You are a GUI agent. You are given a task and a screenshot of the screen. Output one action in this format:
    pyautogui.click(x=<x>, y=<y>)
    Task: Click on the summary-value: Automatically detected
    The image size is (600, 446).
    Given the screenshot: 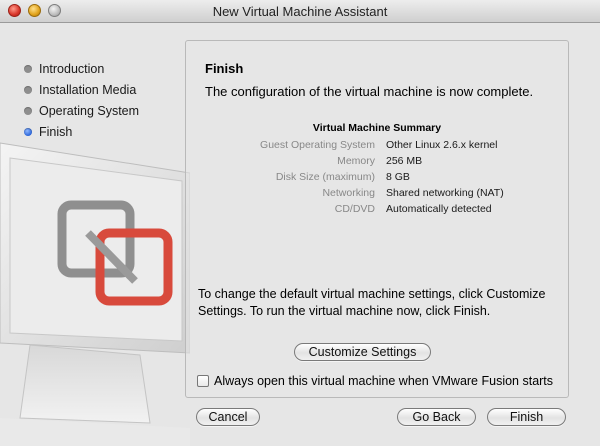 What is the action you would take?
    pyautogui.click(x=439, y=209)
    